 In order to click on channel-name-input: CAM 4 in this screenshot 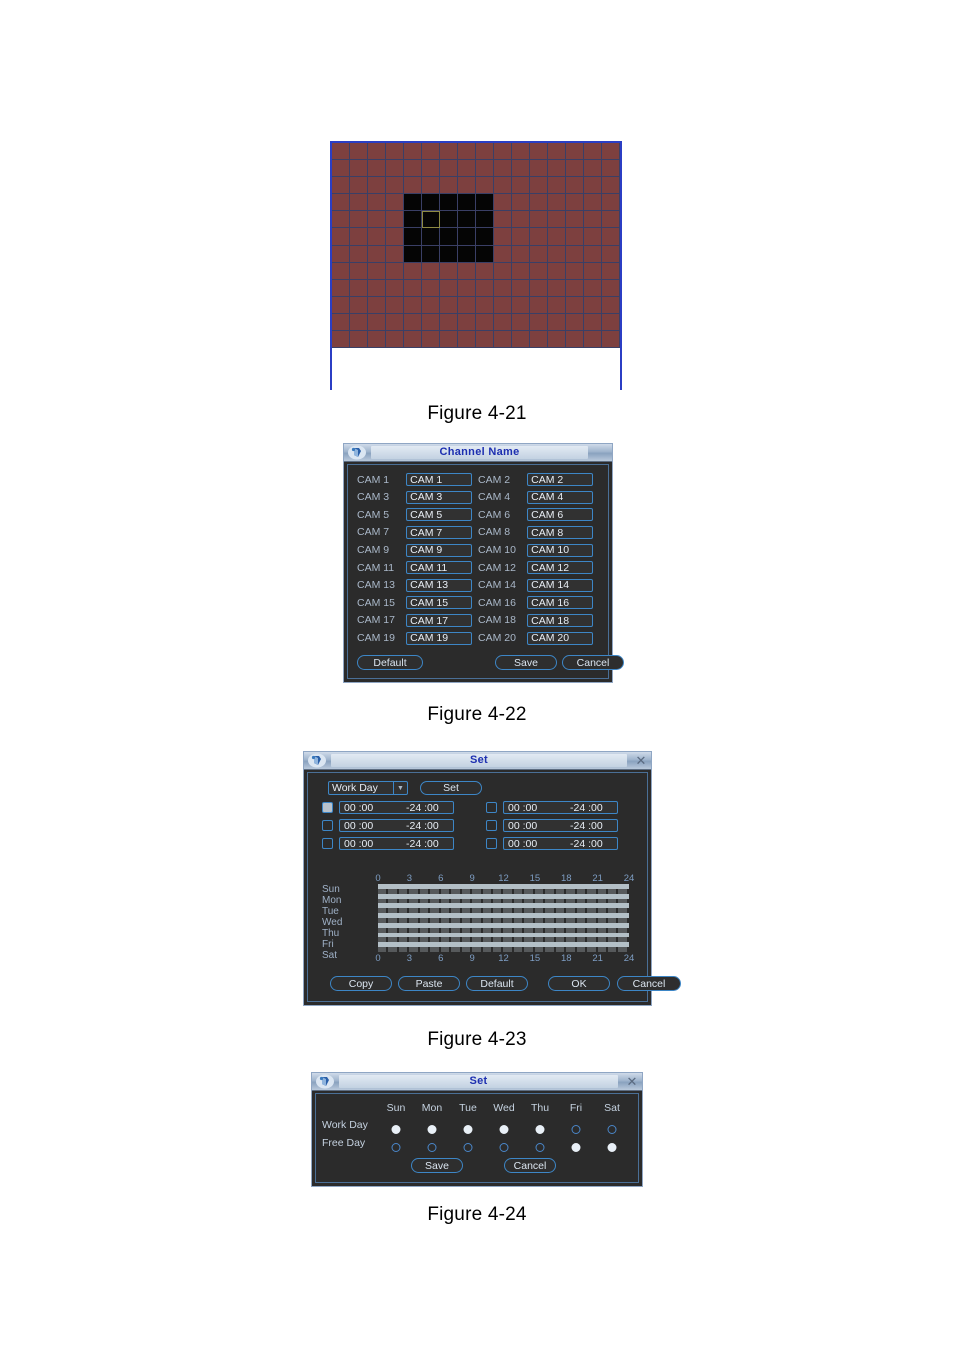, I will do `click(560, 497)`.